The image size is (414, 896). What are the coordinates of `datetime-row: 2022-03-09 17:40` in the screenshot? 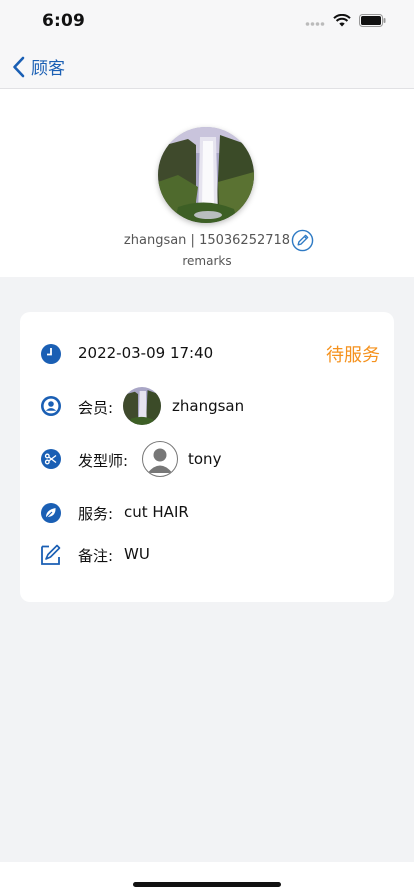 It's located at (207, 353).